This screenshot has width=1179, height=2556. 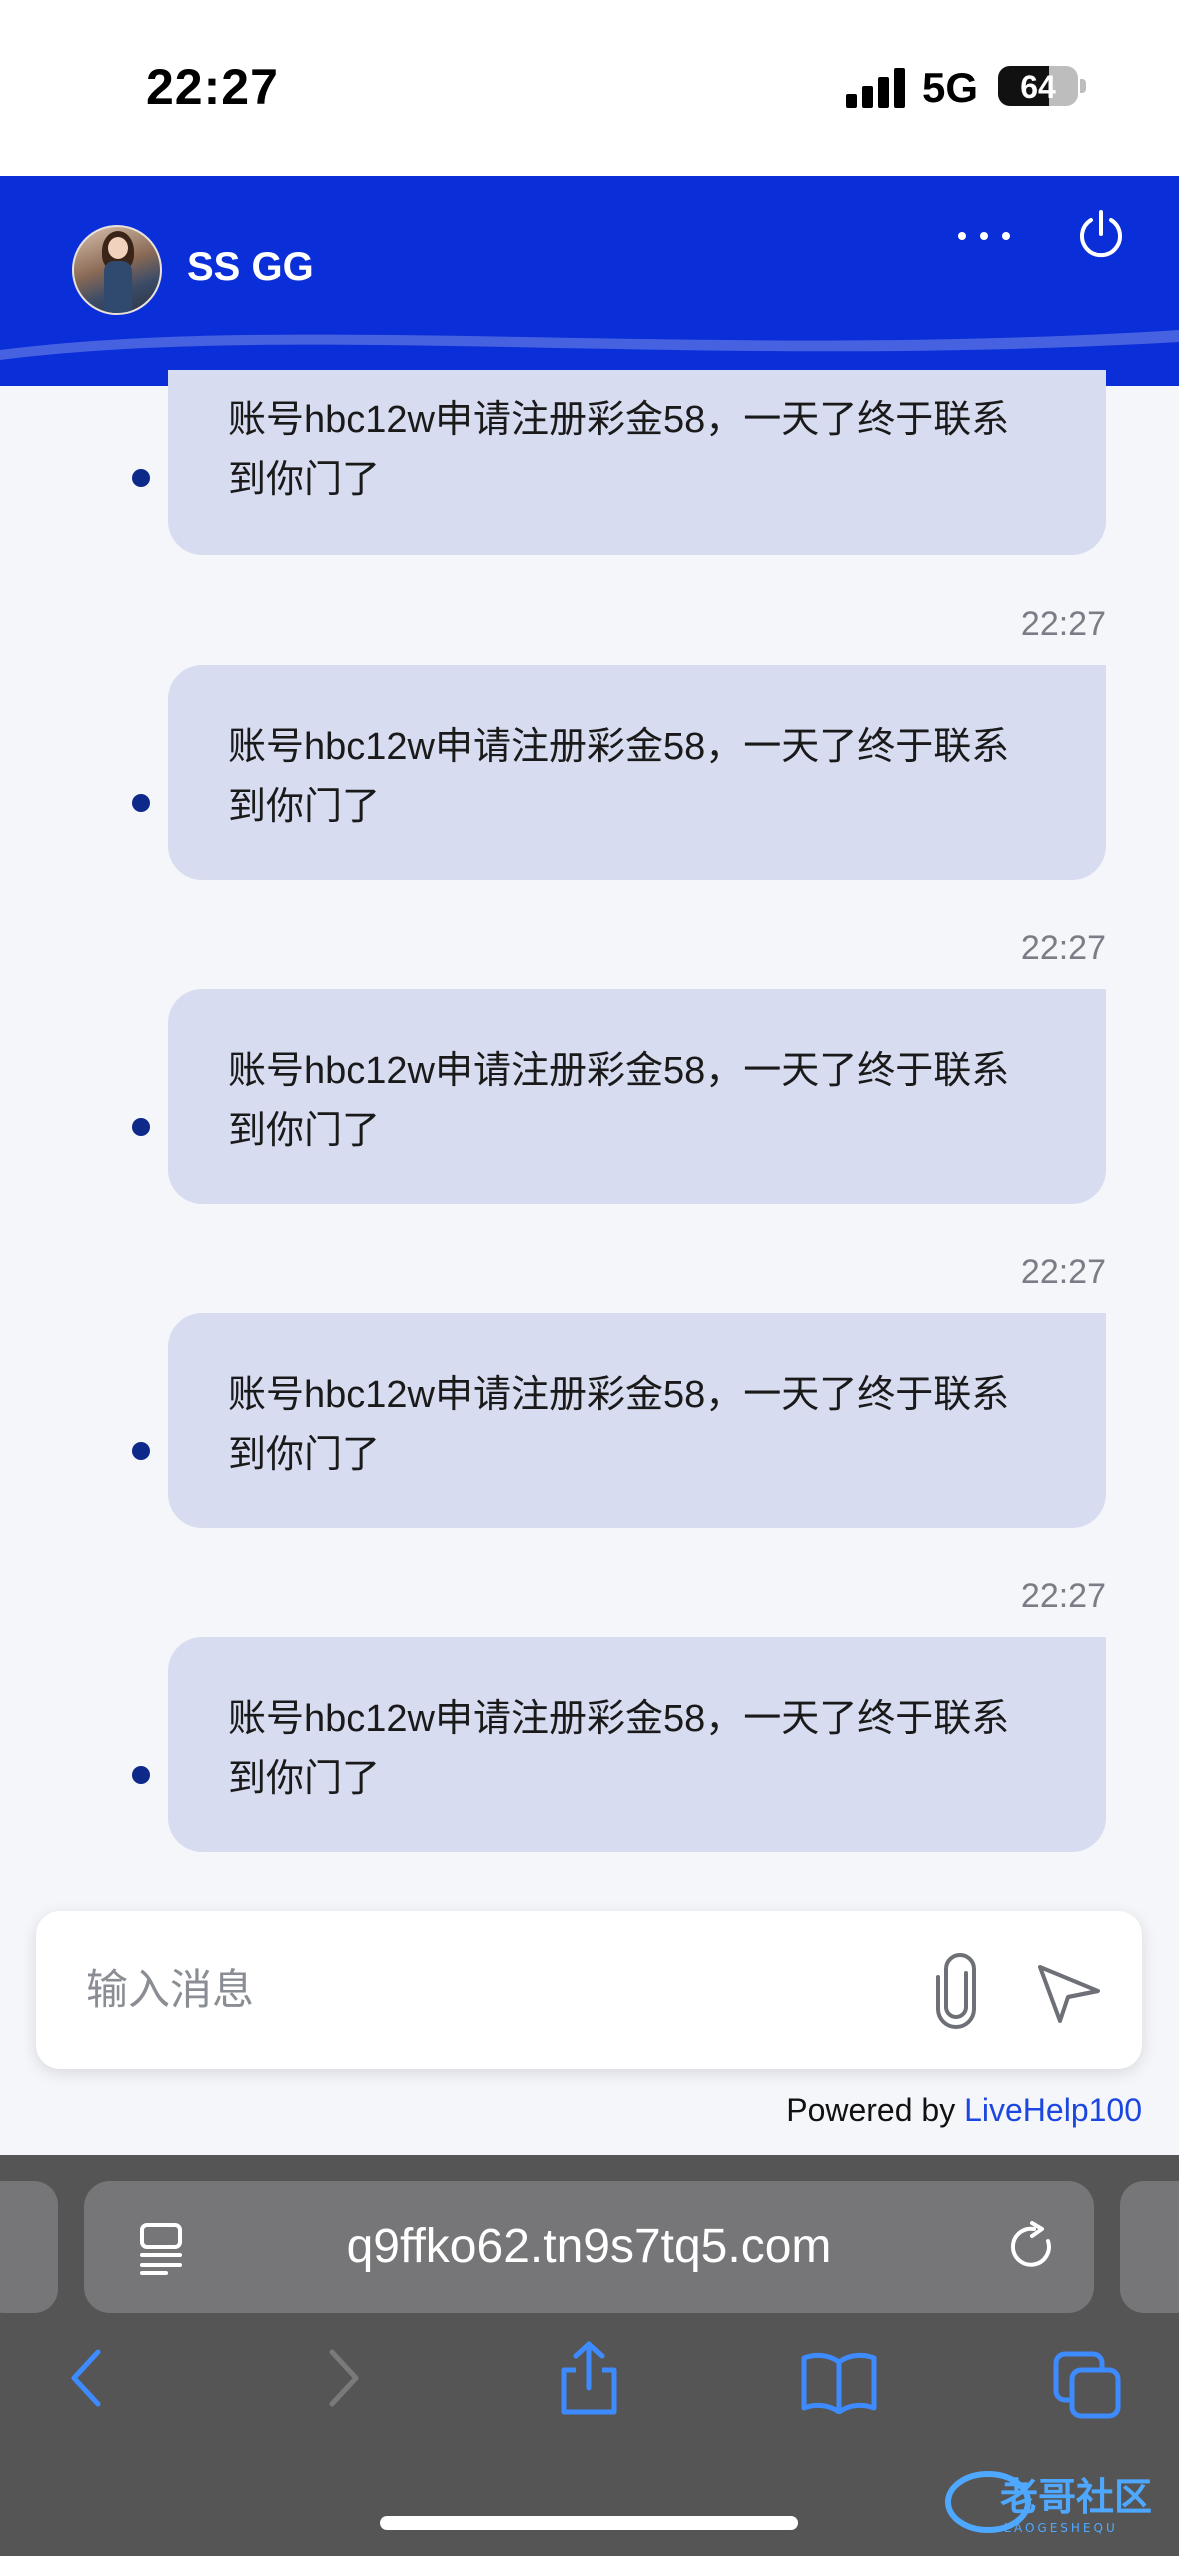 I want to click on power-icon, so click(x=1101, y=235).